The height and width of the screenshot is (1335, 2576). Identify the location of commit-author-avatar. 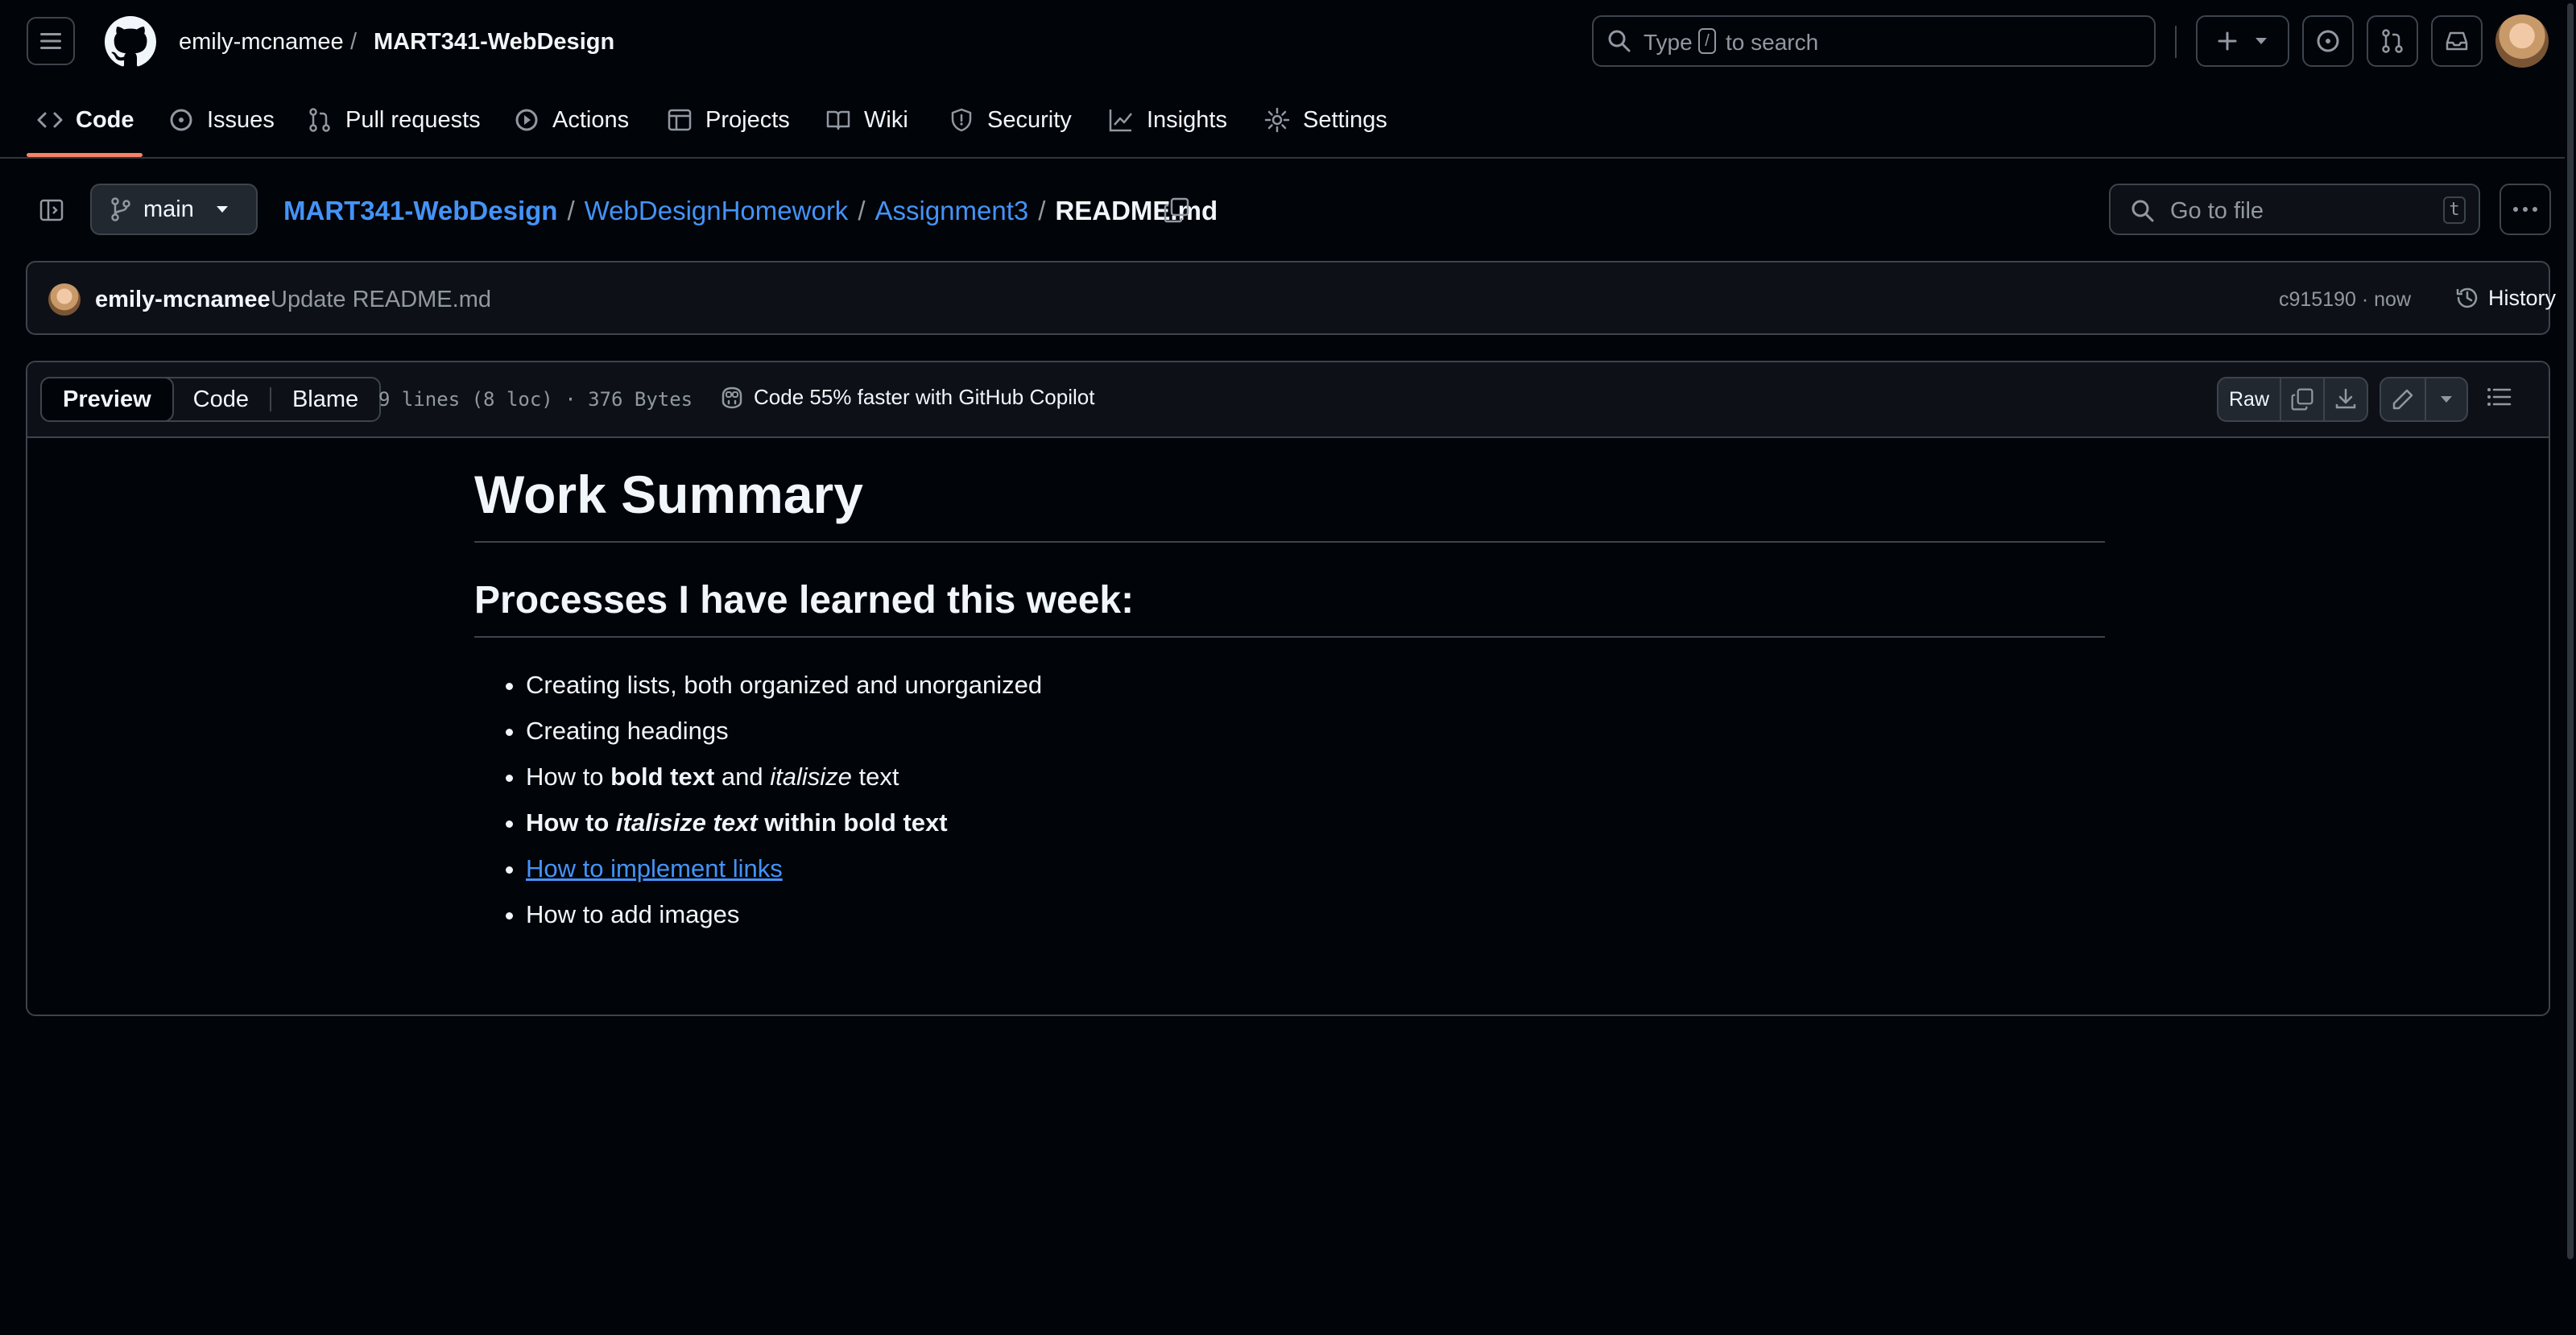
(65, 299).